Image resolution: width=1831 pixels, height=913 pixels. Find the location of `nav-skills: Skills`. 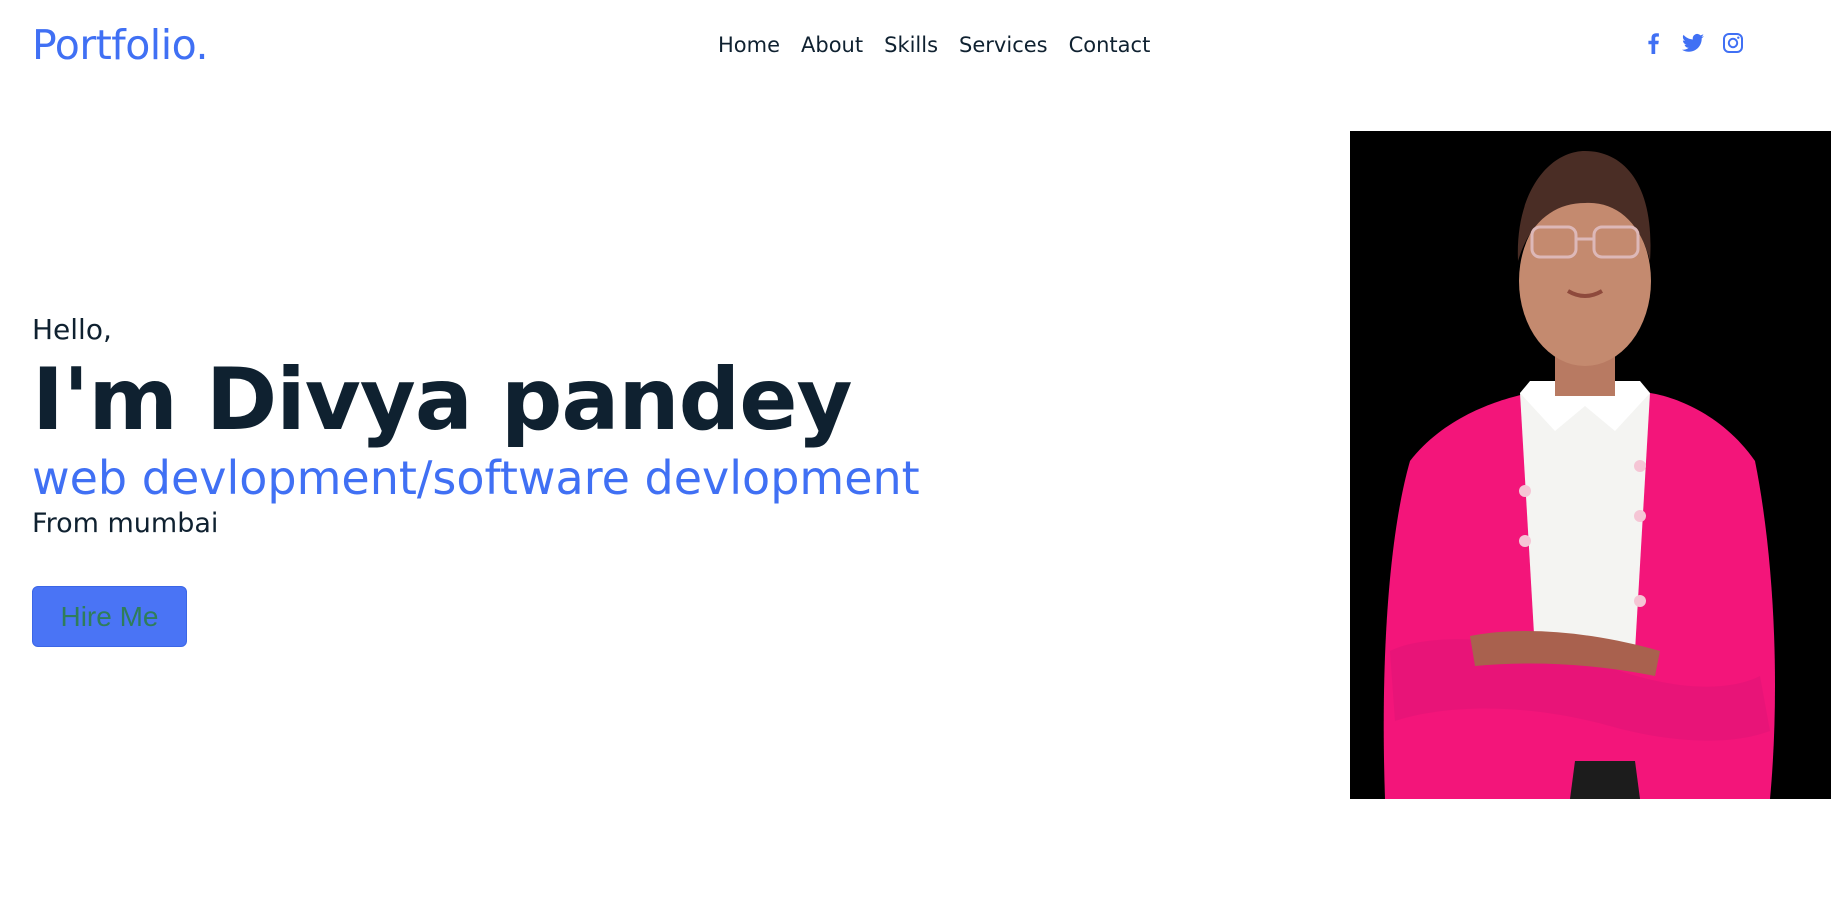

nav-skills: Skills is located at coordinates (911, 45).